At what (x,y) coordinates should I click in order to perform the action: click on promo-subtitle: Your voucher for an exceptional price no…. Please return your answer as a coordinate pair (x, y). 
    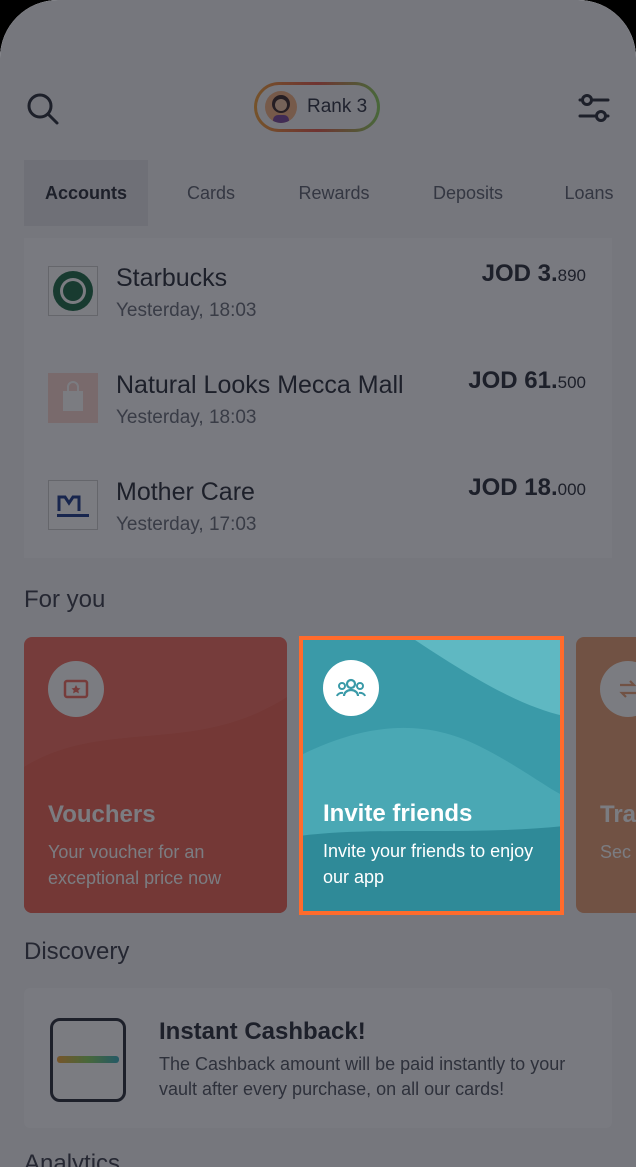
    Looking at the image, I should click on (135, 865).